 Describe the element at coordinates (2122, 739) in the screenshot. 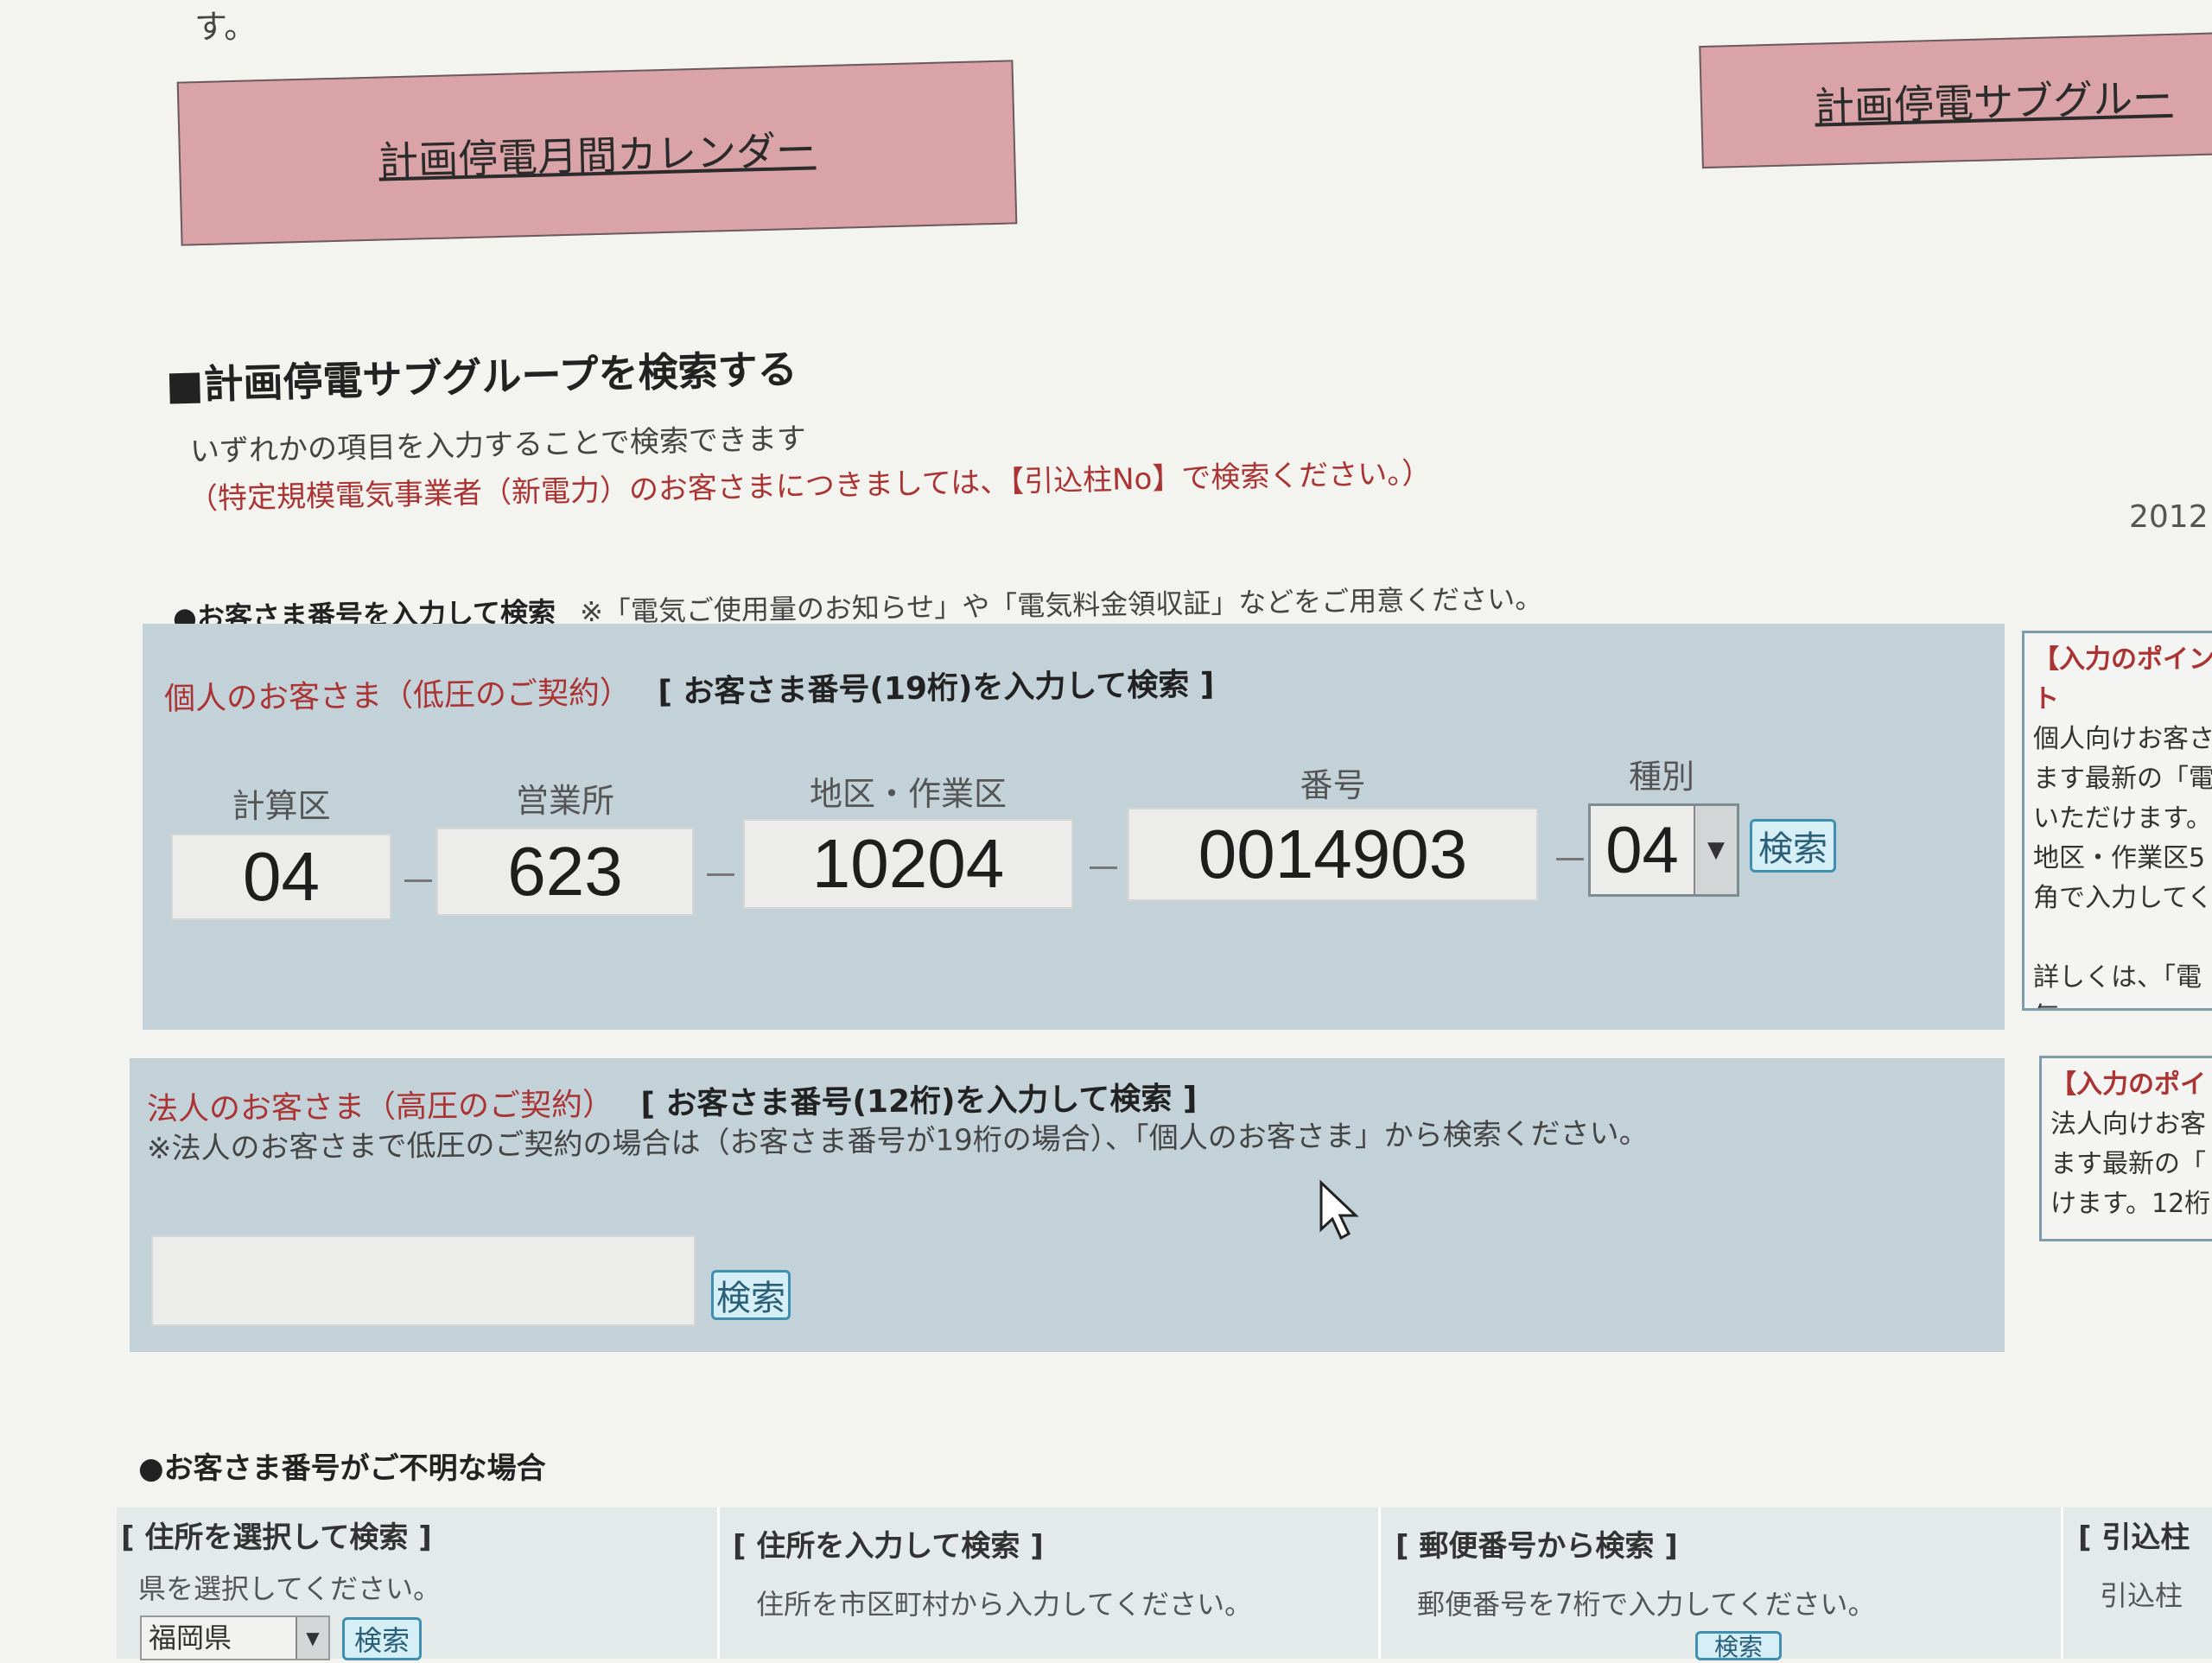

I see `tips-line: 個人向けお客さ` at that location.